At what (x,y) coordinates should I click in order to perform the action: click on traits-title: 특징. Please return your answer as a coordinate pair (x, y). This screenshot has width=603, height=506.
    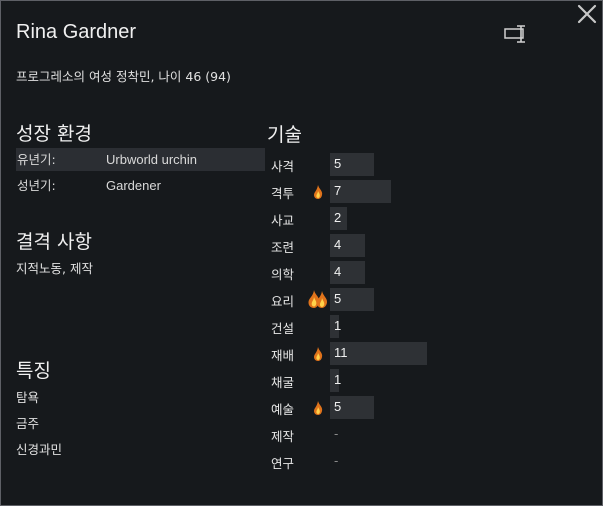
    Looking at the image, I should click on (33, 371).